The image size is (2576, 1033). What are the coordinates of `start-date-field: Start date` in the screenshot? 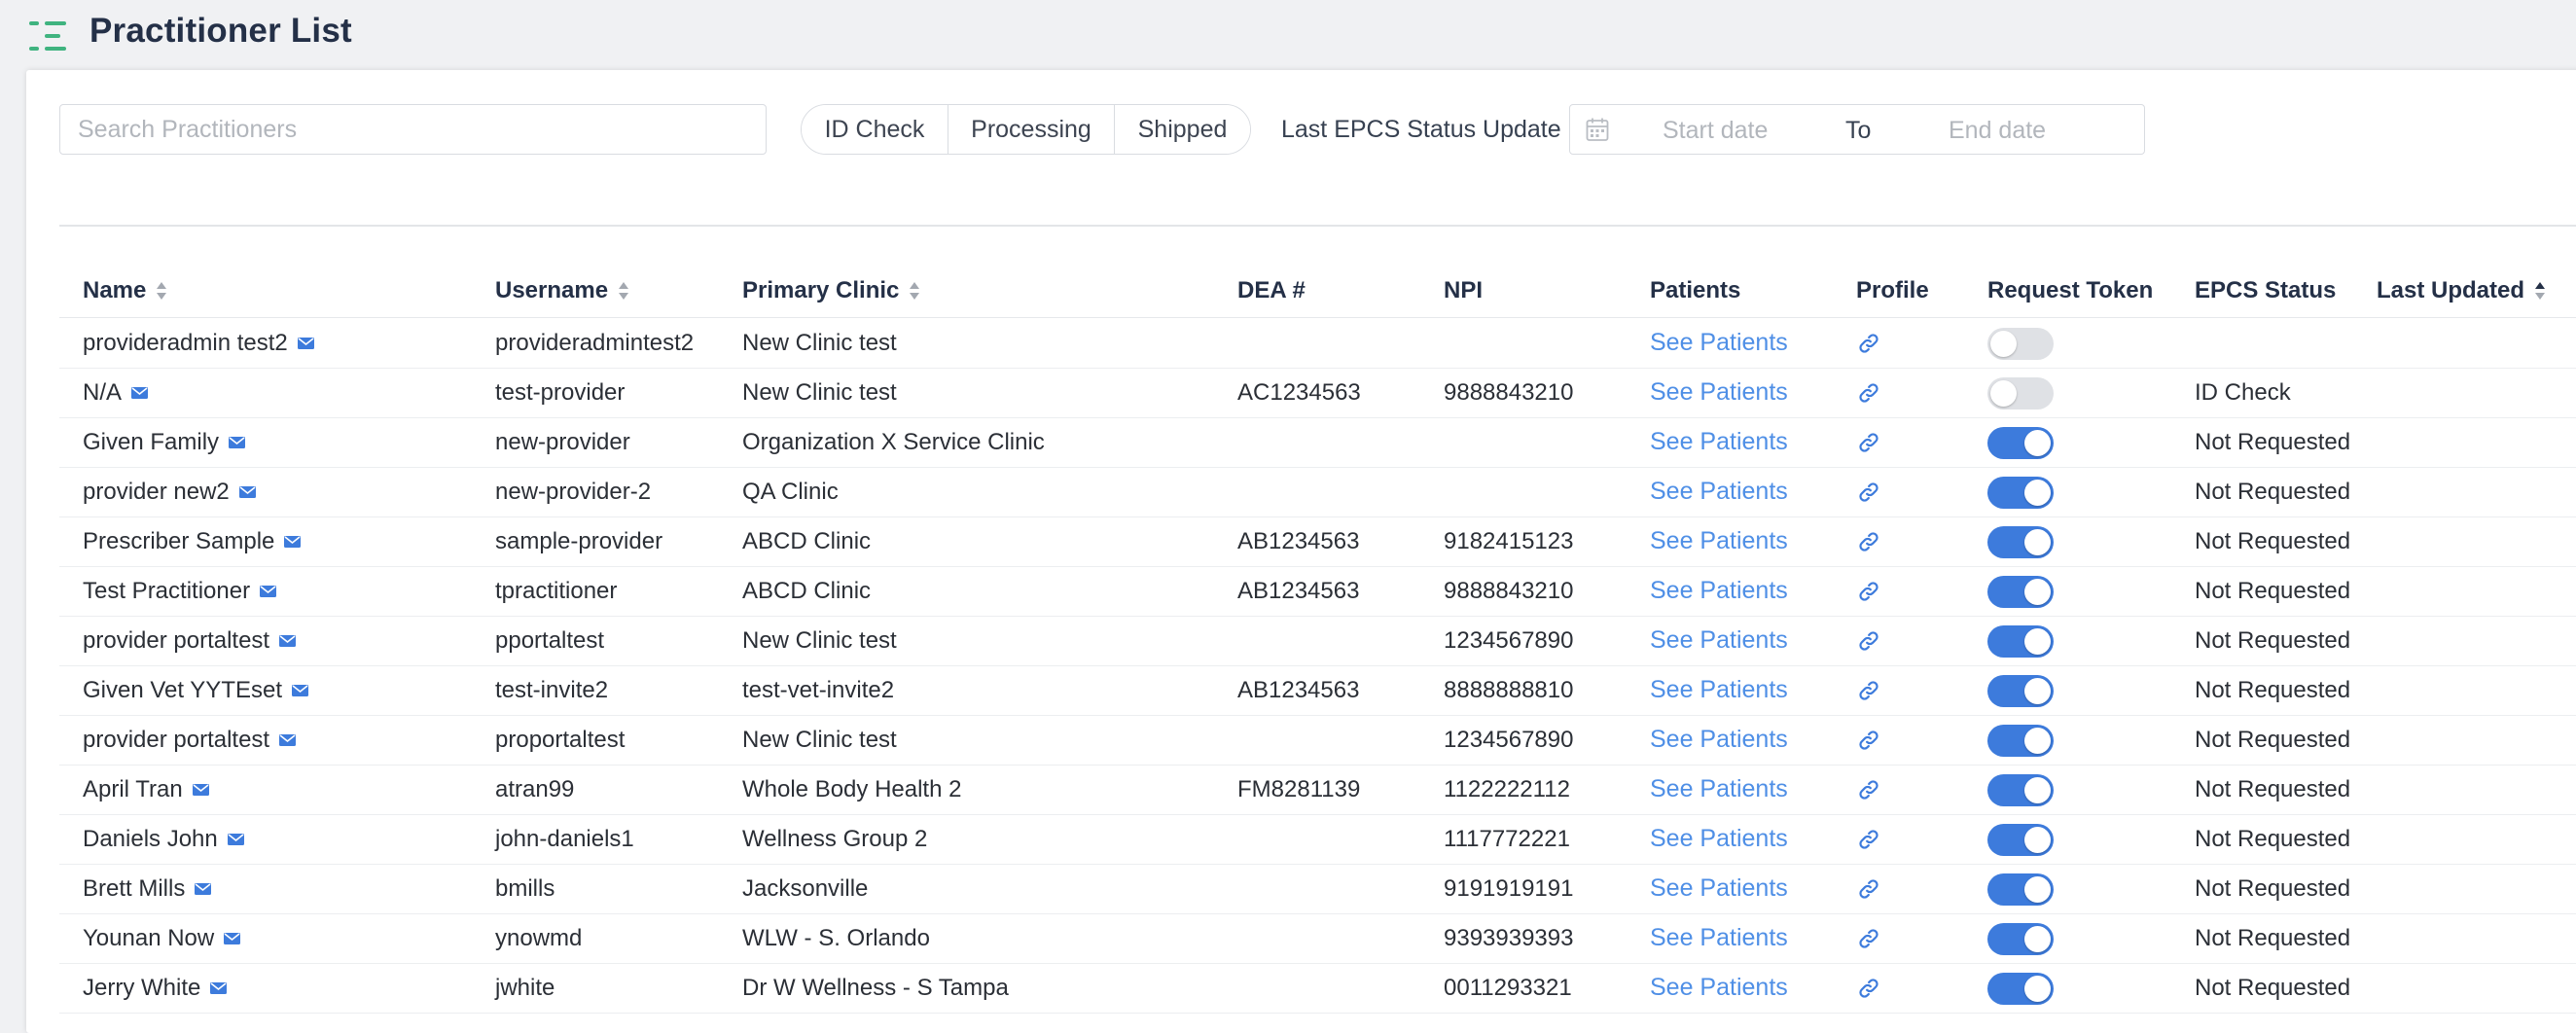 It's located at (1715, 131).